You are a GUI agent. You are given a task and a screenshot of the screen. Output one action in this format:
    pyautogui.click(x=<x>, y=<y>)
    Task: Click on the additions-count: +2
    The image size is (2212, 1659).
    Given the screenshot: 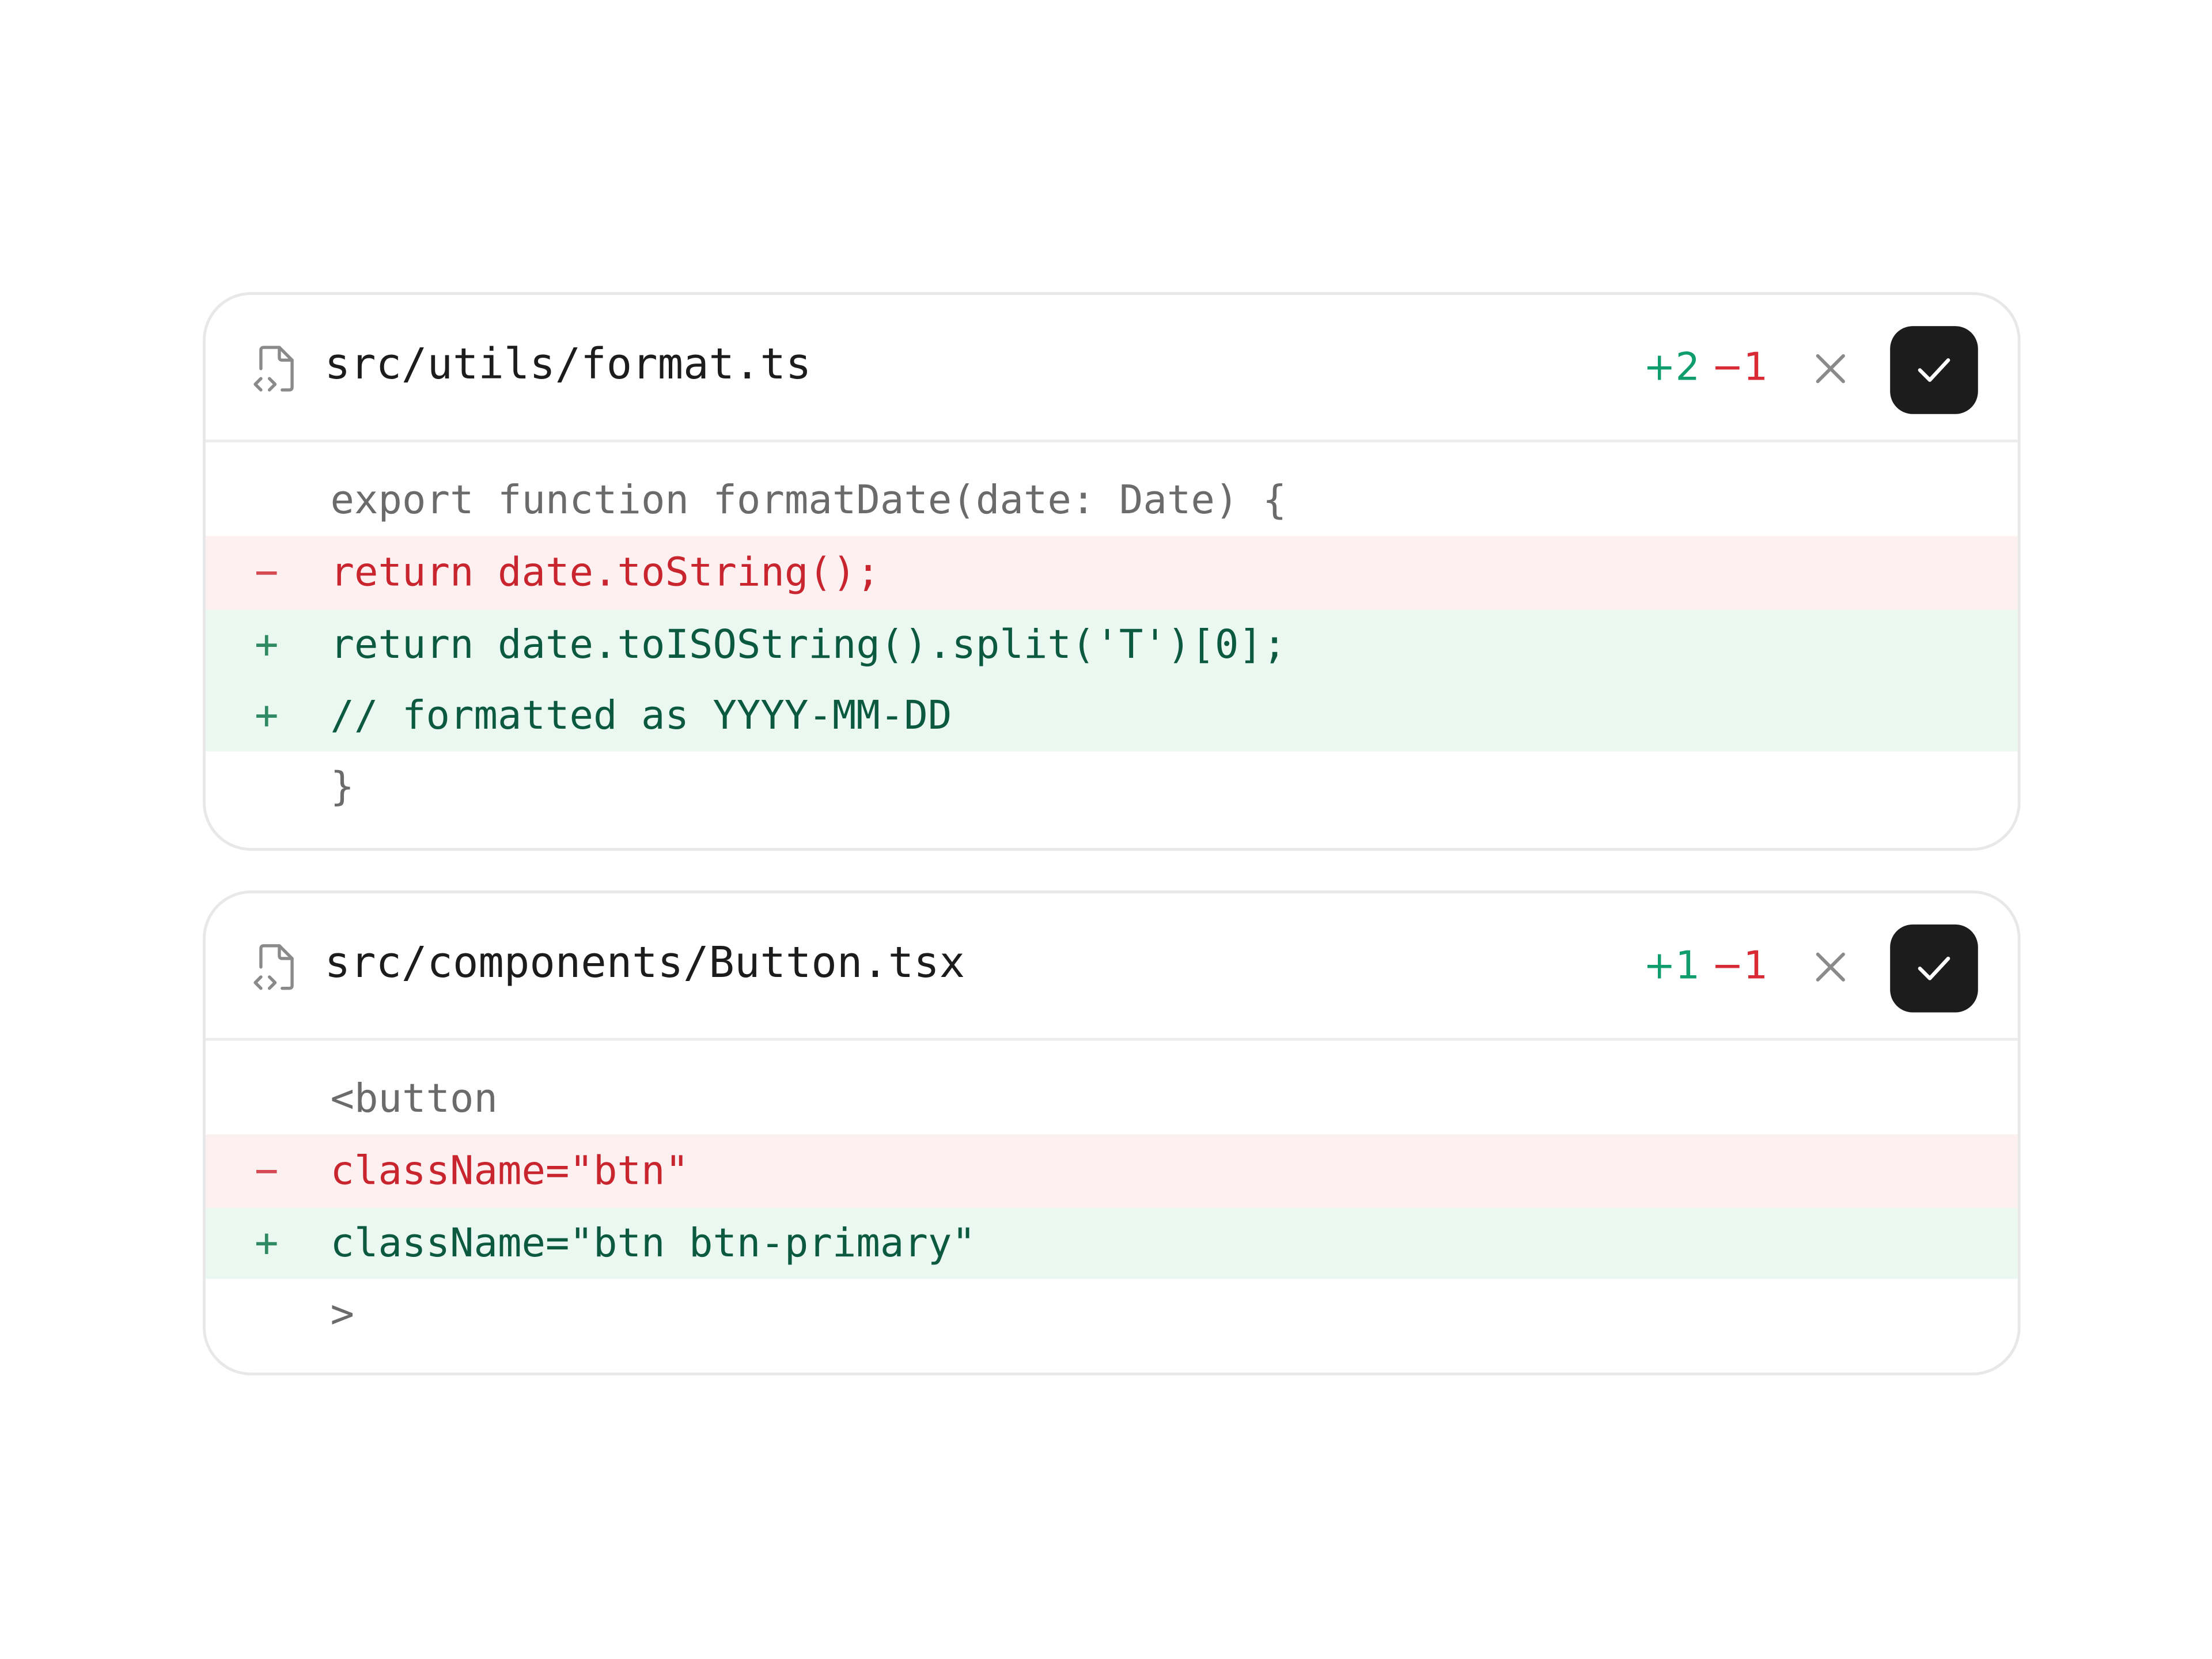 What is the action you would take?
    pyautogui.click(x=1671, y=368)
    